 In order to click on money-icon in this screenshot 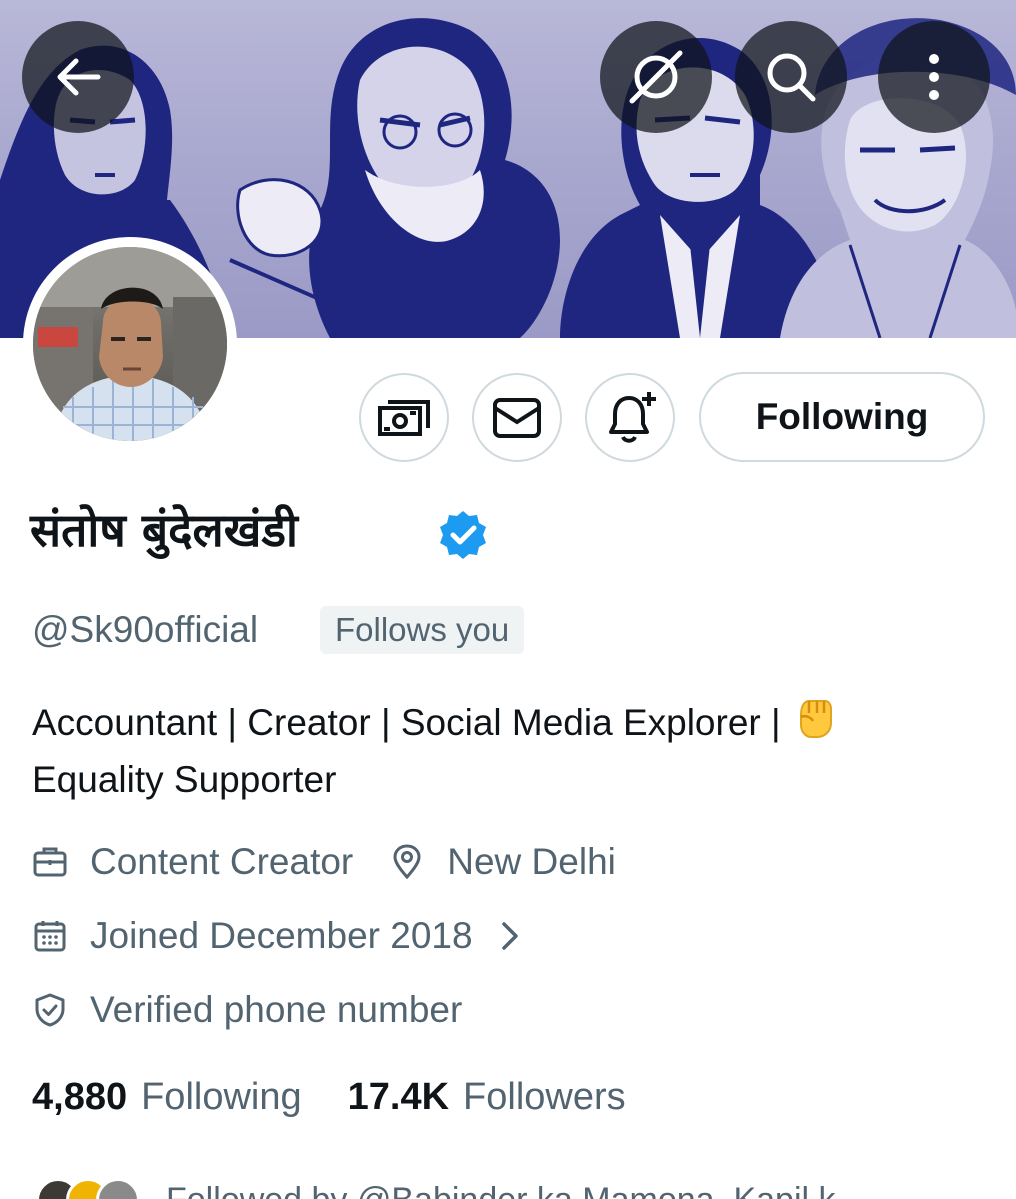, I will do `click(404, 417)`.